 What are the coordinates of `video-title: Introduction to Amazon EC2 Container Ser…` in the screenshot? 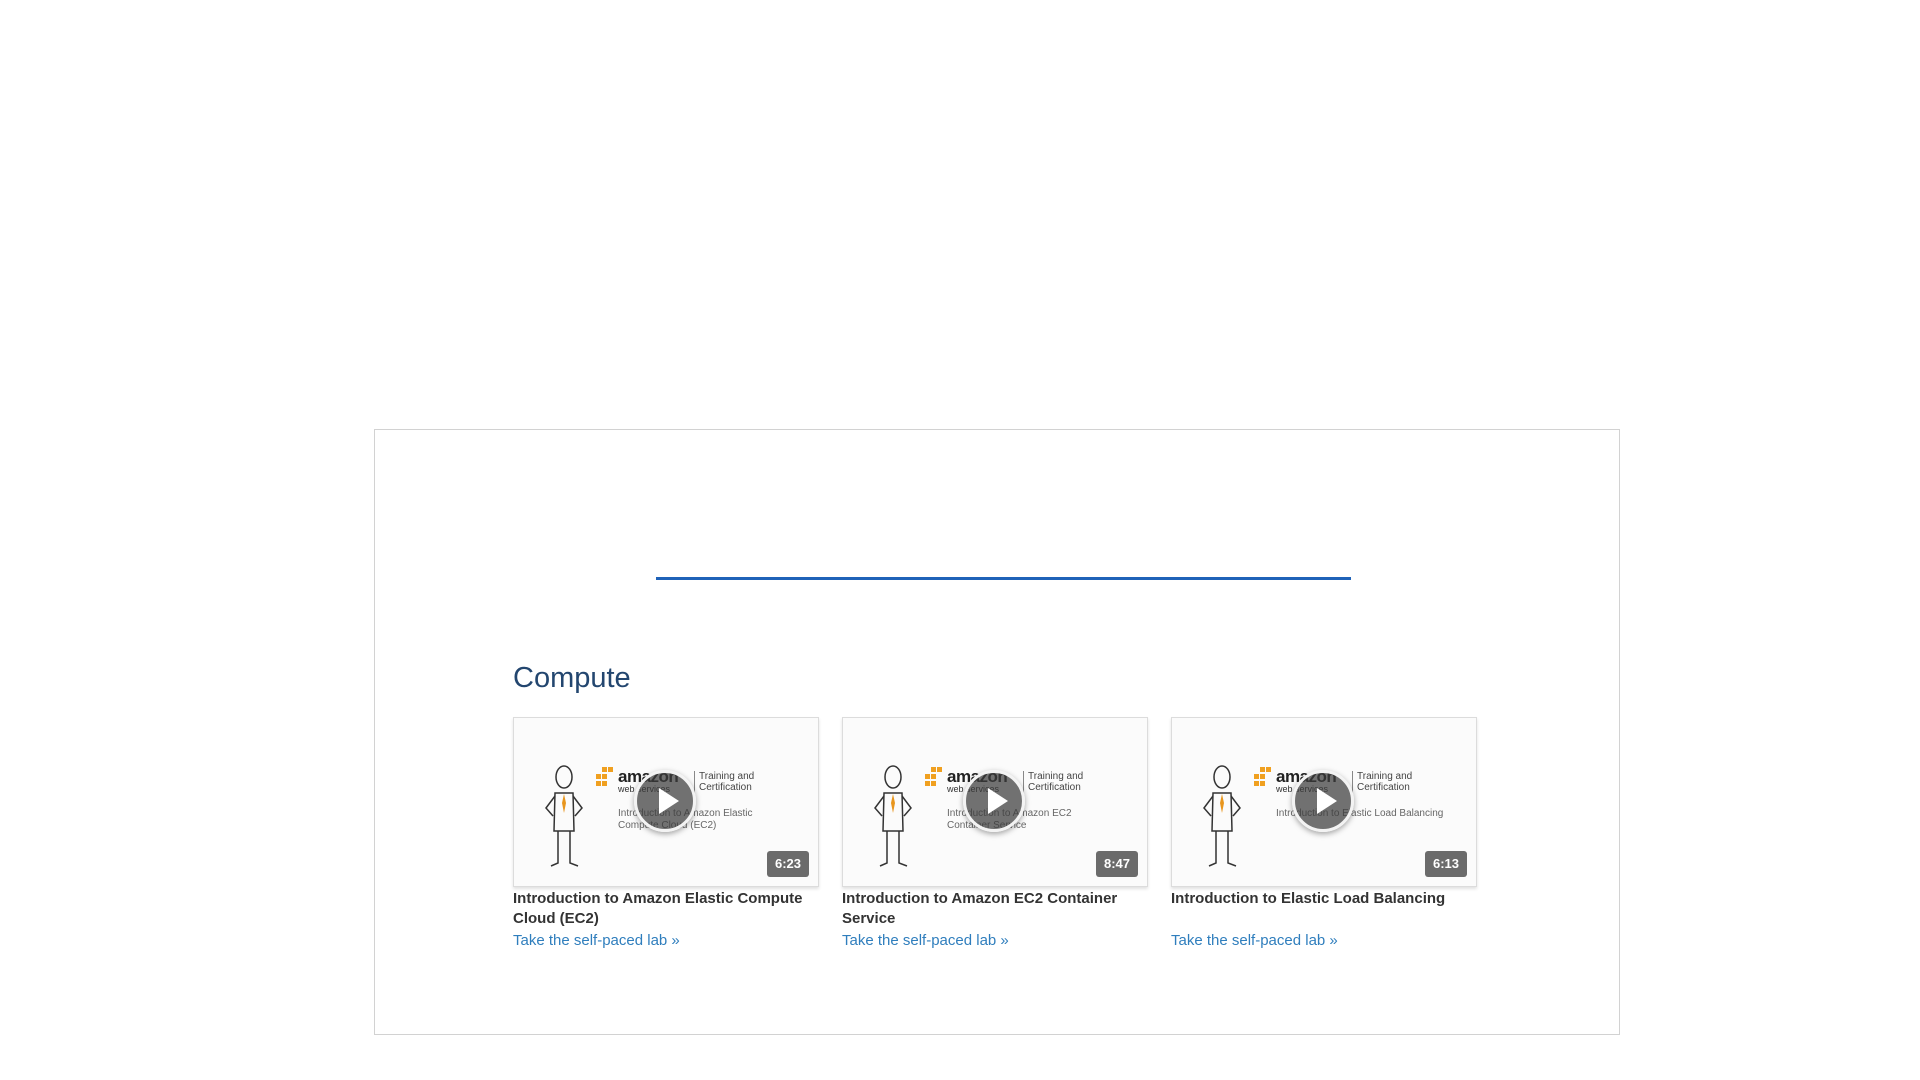 It's located at (980, 908).